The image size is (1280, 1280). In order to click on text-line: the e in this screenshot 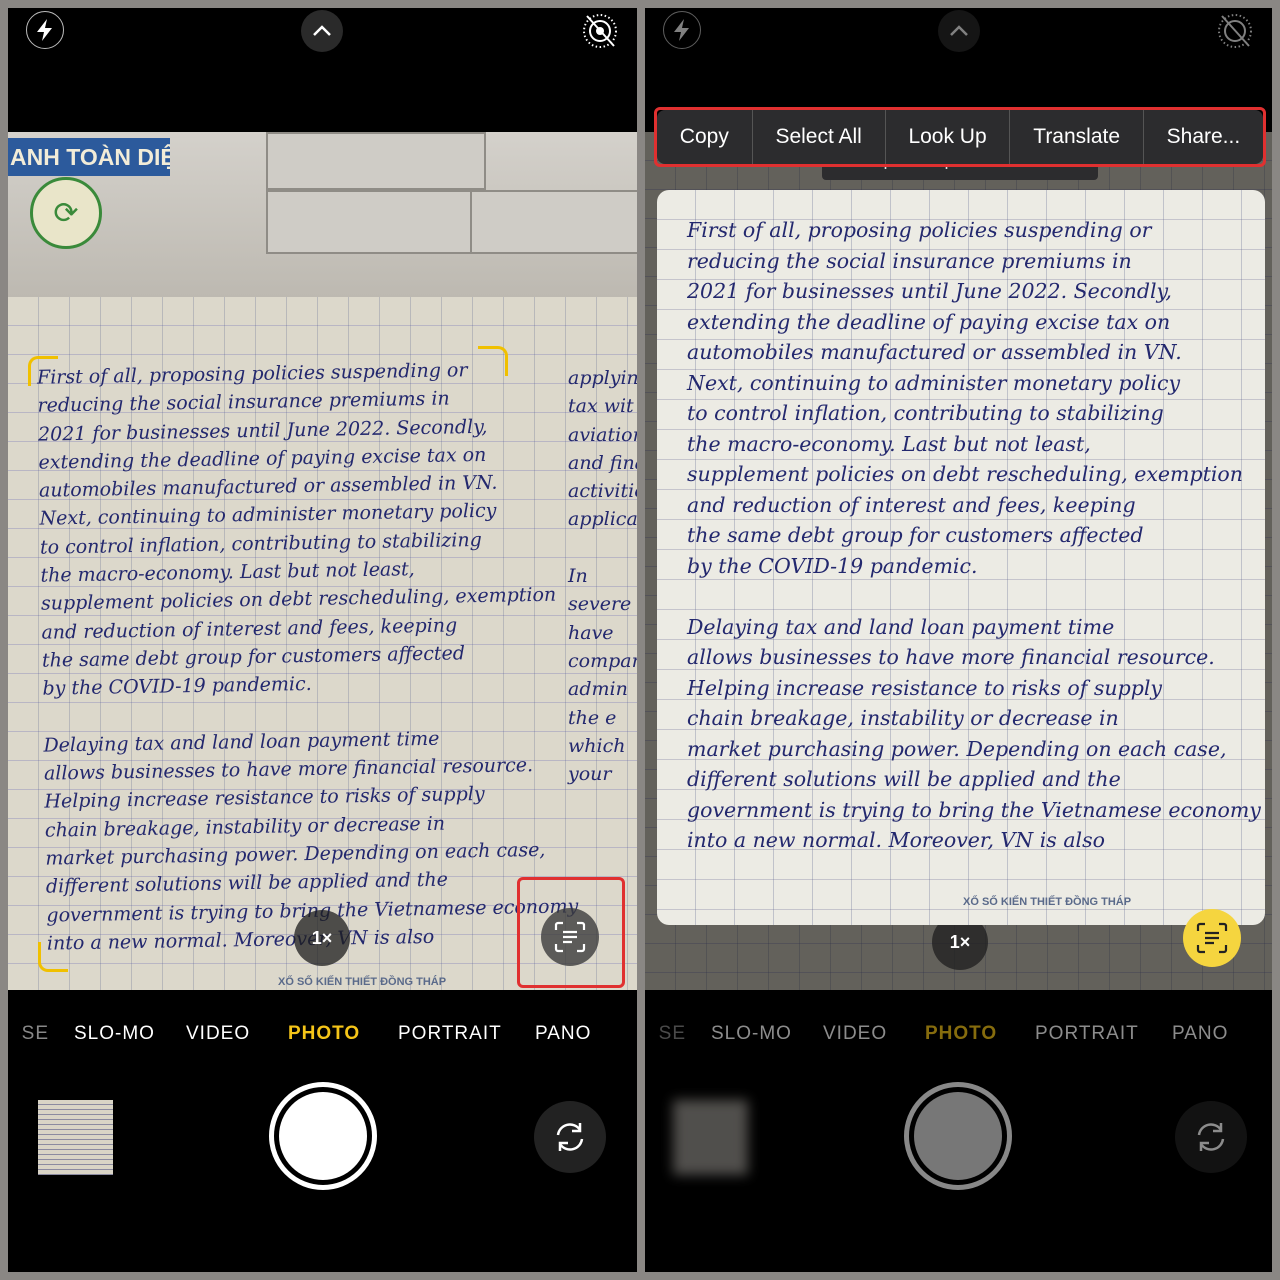, I will do `click(592, 717)`.